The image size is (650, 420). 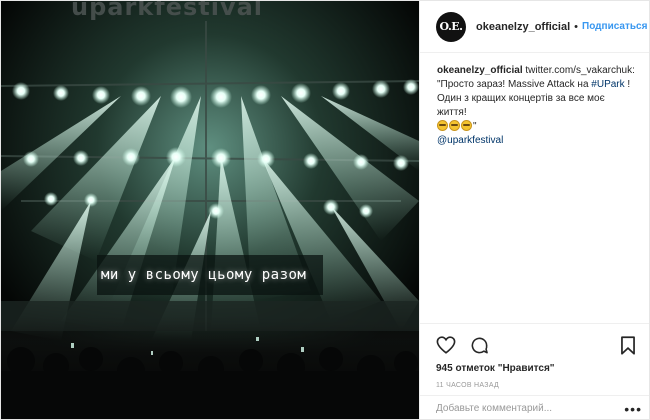 I want to click on caption-quote-end: ", so click(x=475, y=126).